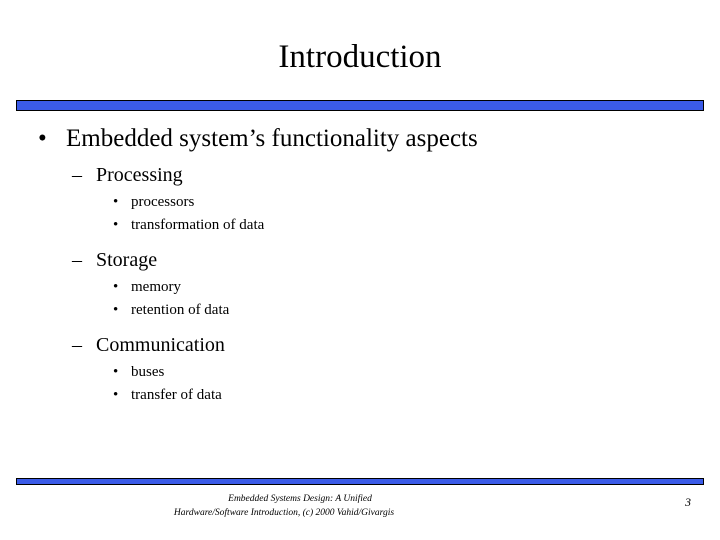 Image resolution: width=720 pixels, height=540 pixels. I want to click on outline-level2-label: Storage, so click(127, 260).